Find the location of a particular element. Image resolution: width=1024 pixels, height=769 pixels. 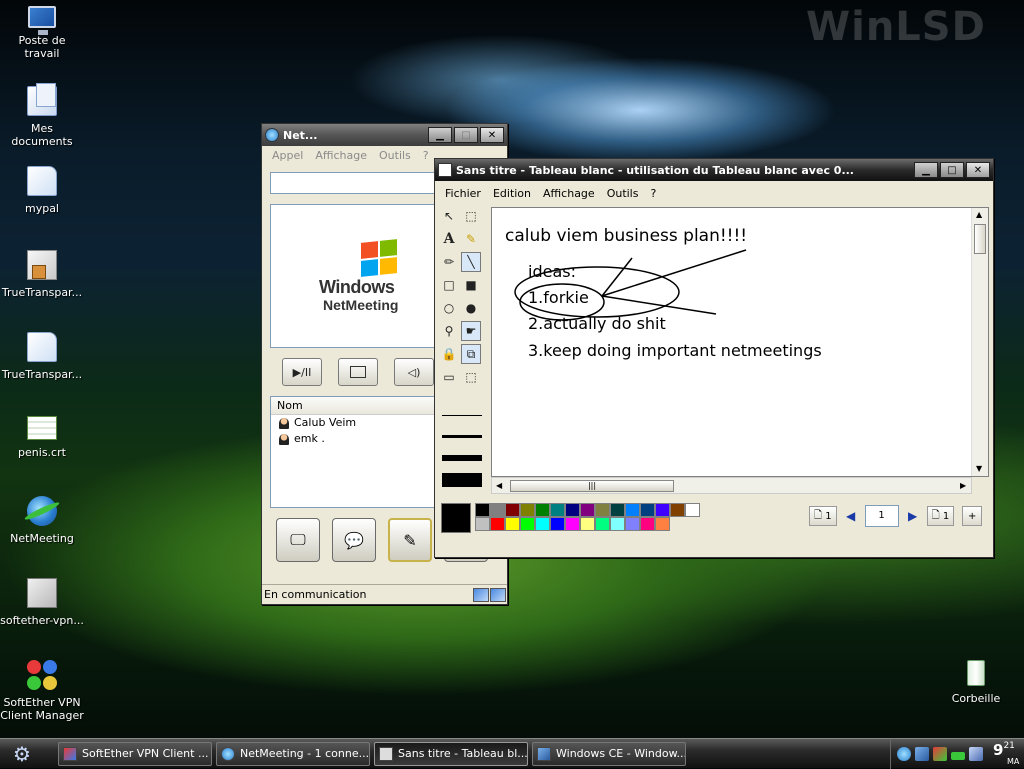

menu-edit: Edition is located at coordinates (512, 193).